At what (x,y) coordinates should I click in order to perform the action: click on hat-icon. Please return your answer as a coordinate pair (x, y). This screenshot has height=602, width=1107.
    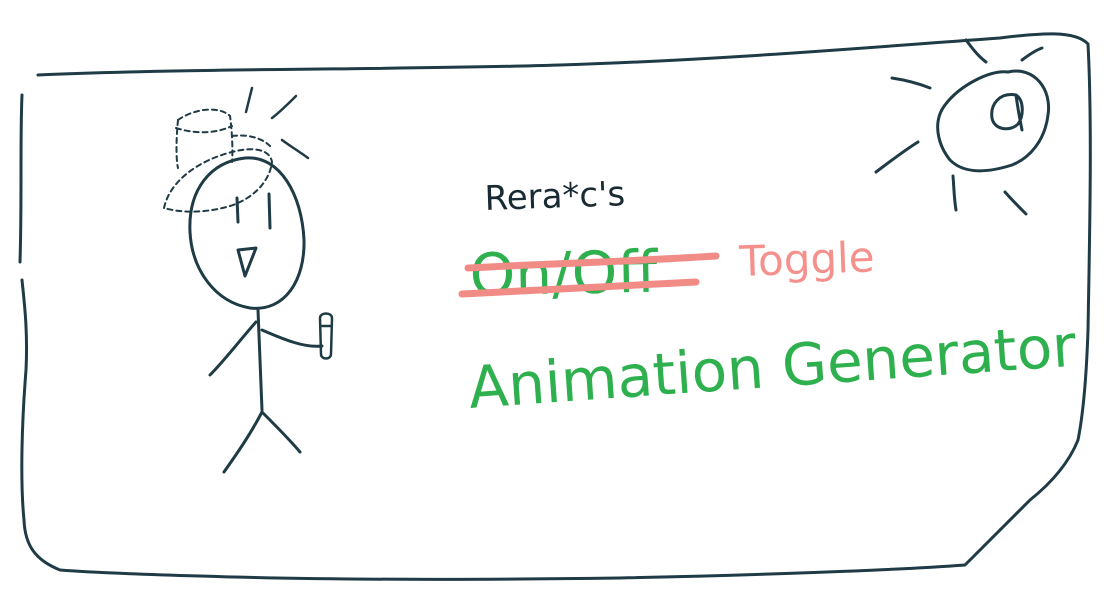
    Looking at the image, I should click on (218, 160).